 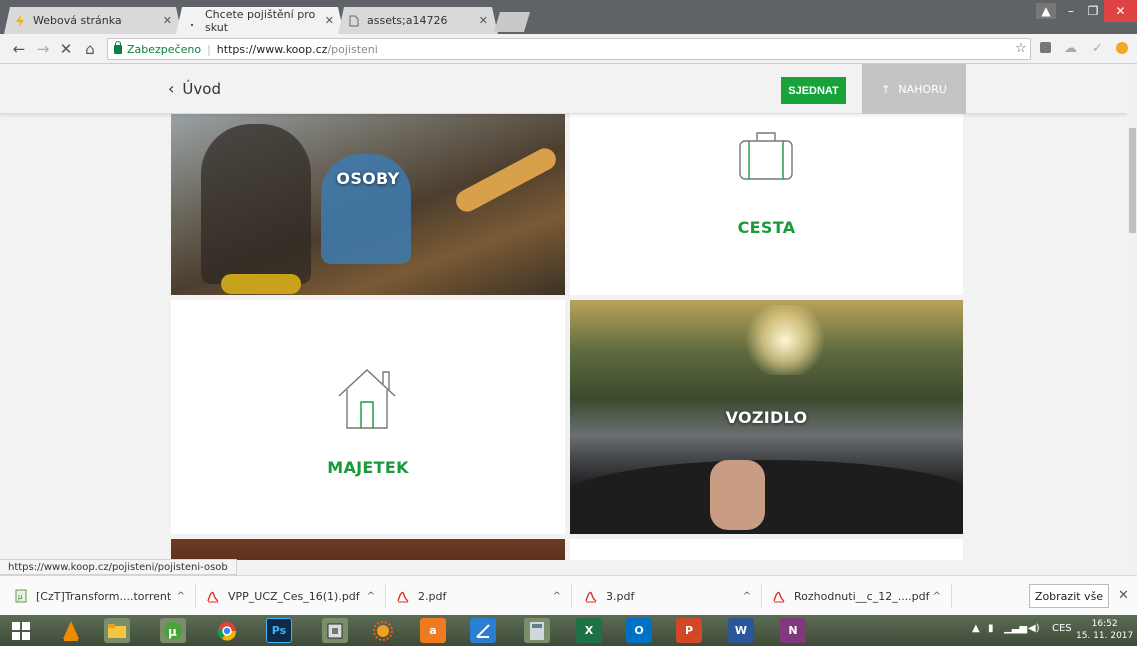 I want to click on tray-expand-icon: ▲, so click(x=976, y=628).